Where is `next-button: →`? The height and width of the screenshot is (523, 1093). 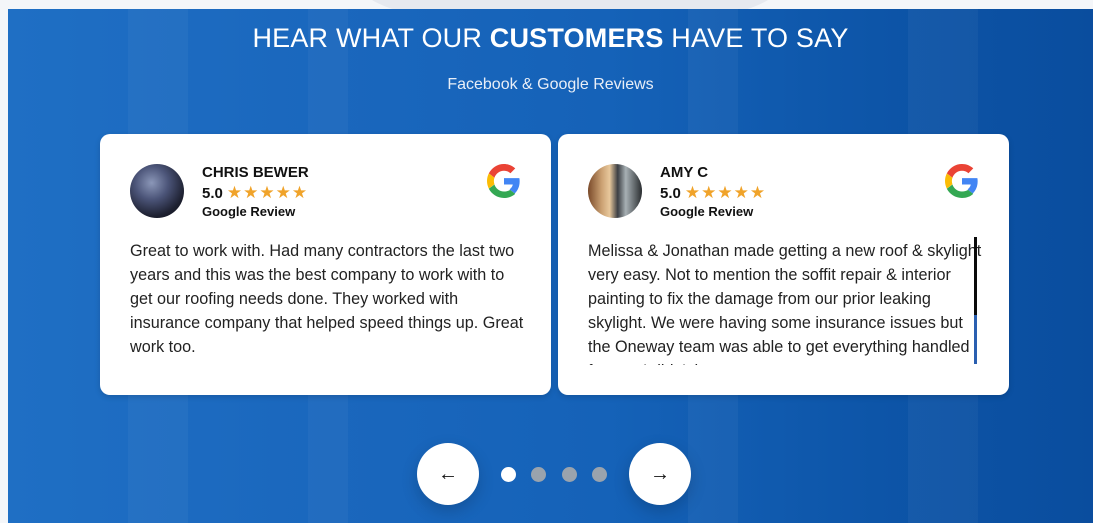
next-button: → is located at coordinates (660, 474).